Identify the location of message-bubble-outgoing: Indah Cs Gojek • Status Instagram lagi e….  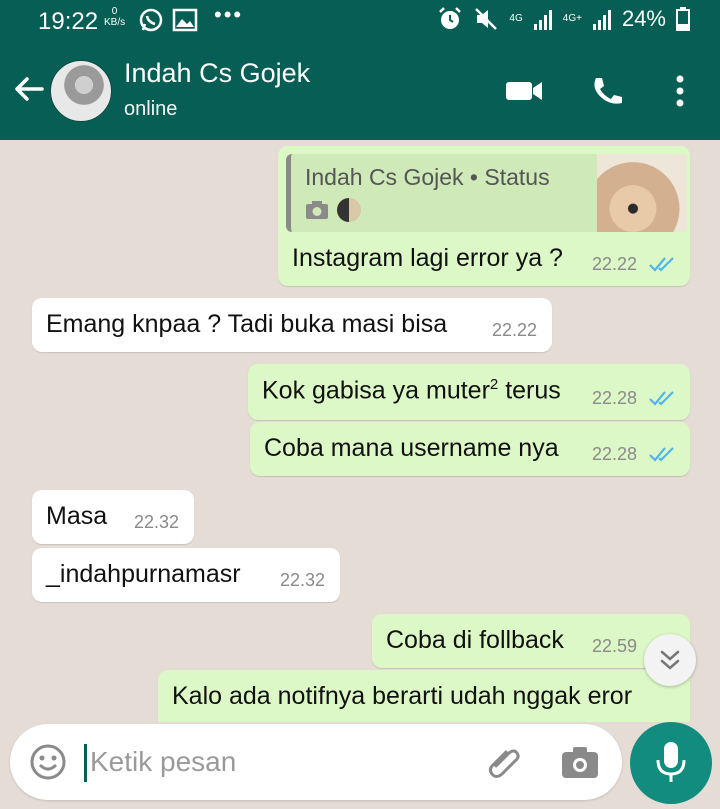
(484, 216).